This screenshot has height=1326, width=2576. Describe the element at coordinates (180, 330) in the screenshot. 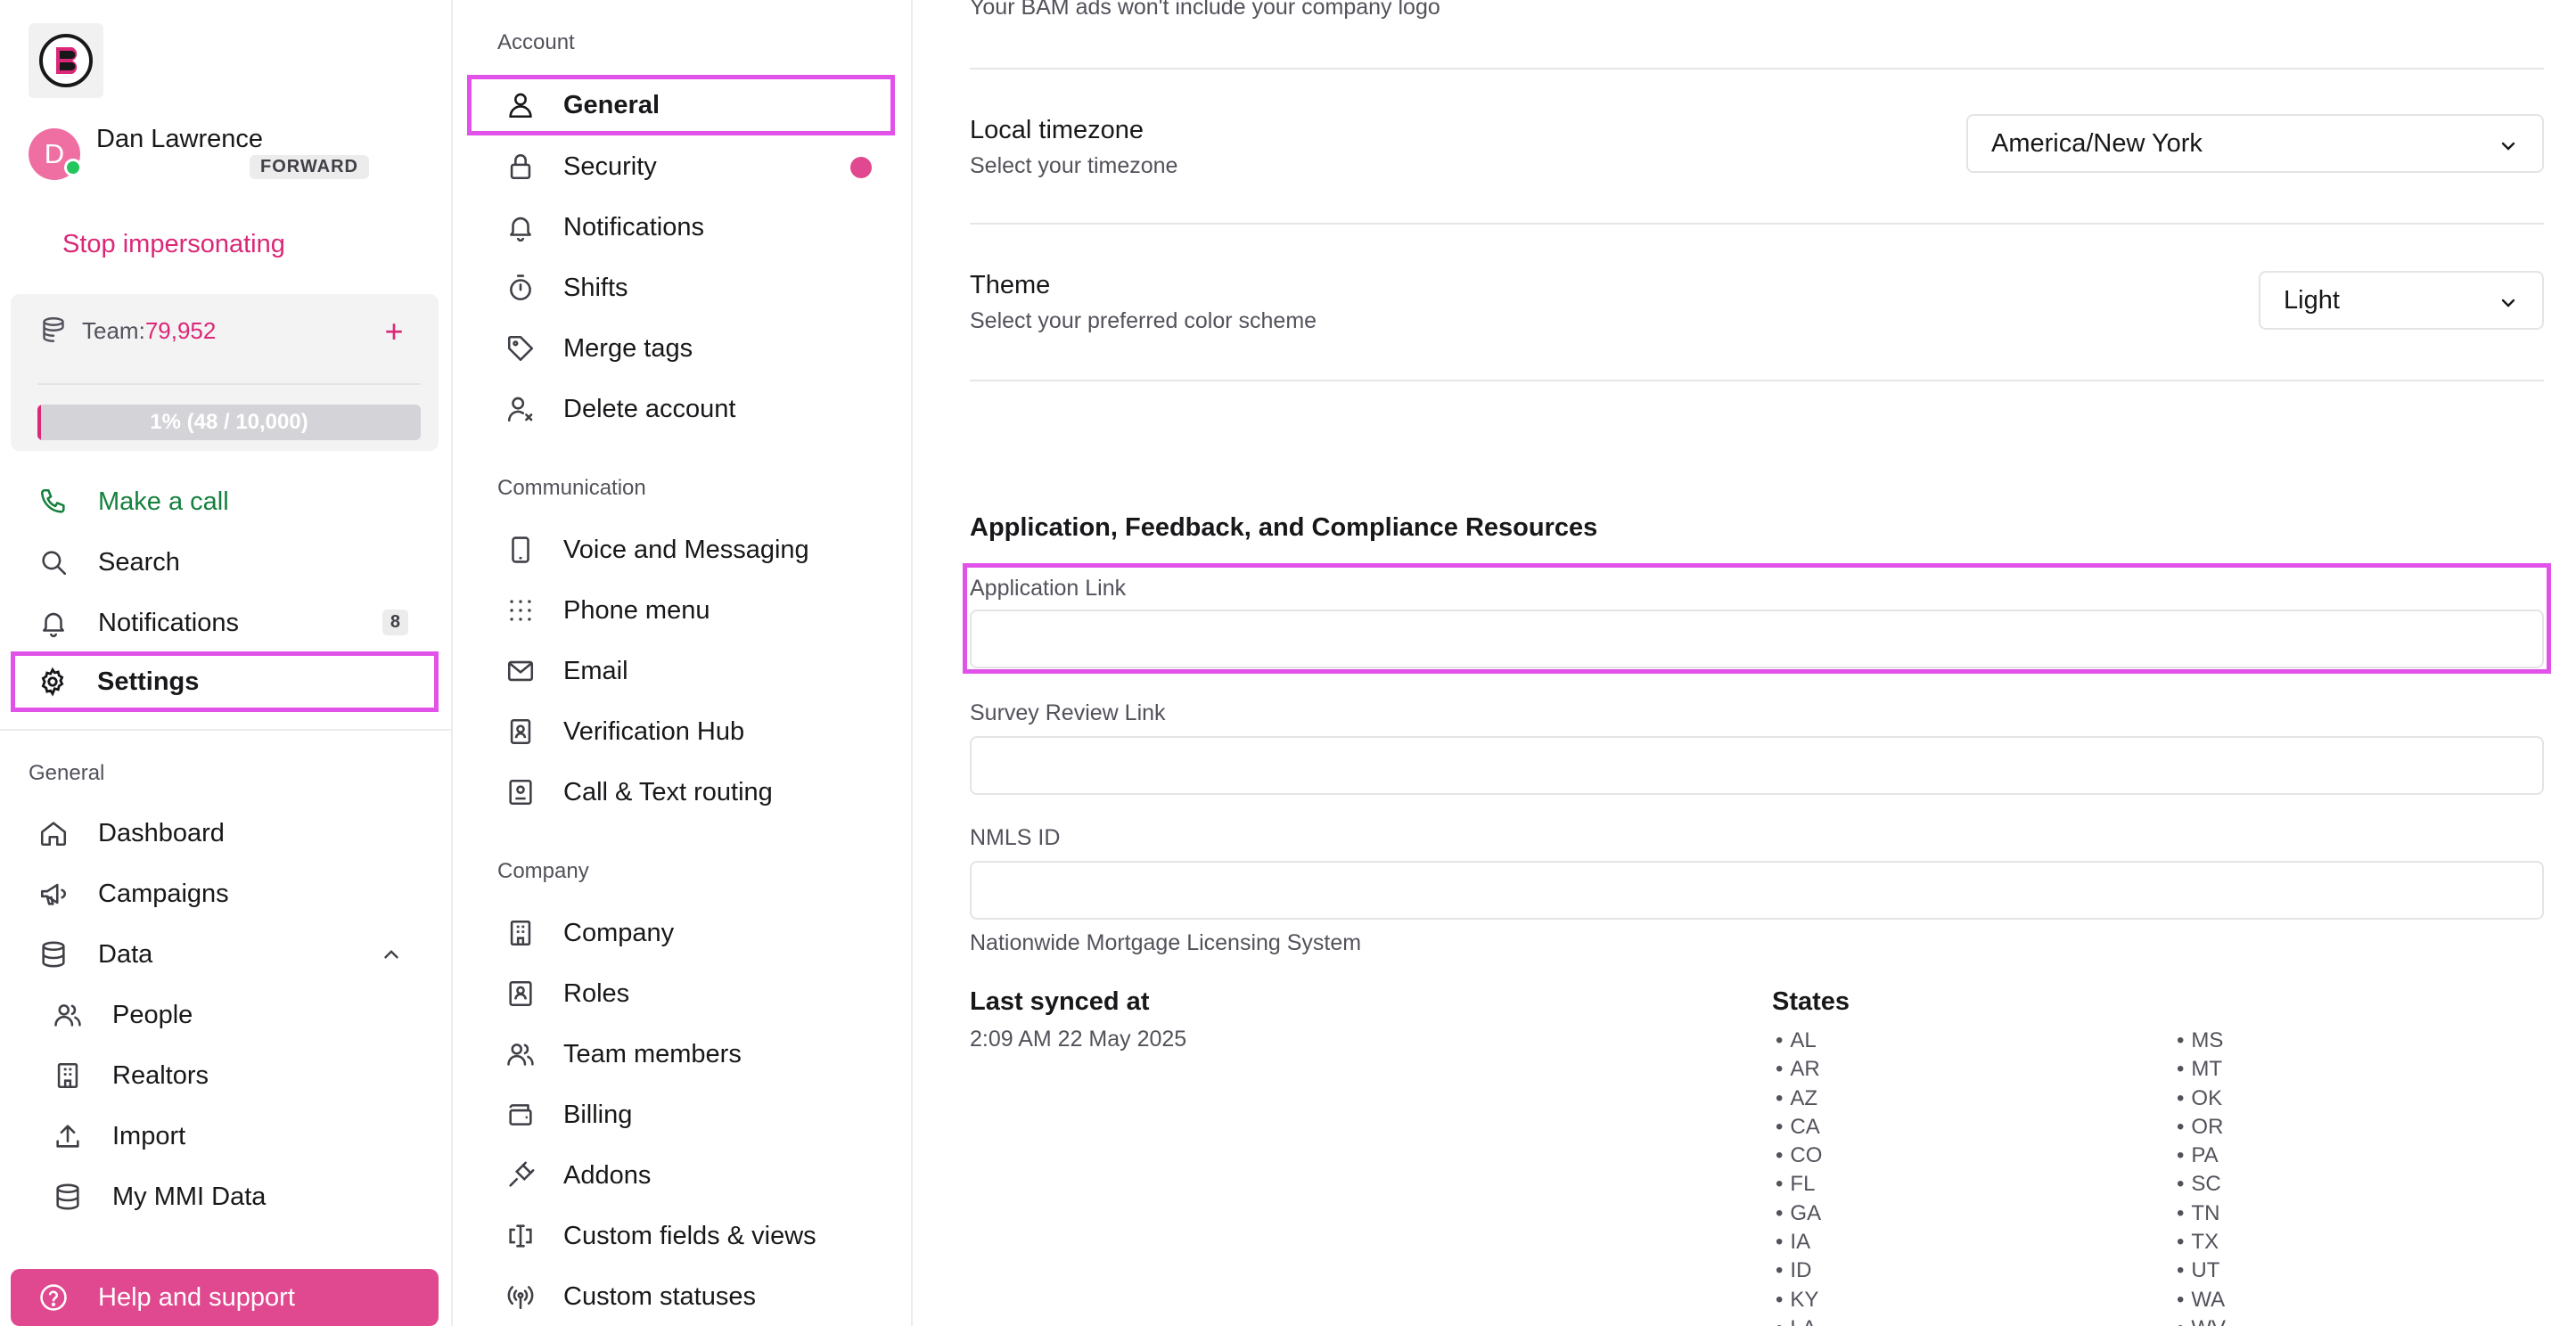

I see `team-credits-value: 79,952` at that location.